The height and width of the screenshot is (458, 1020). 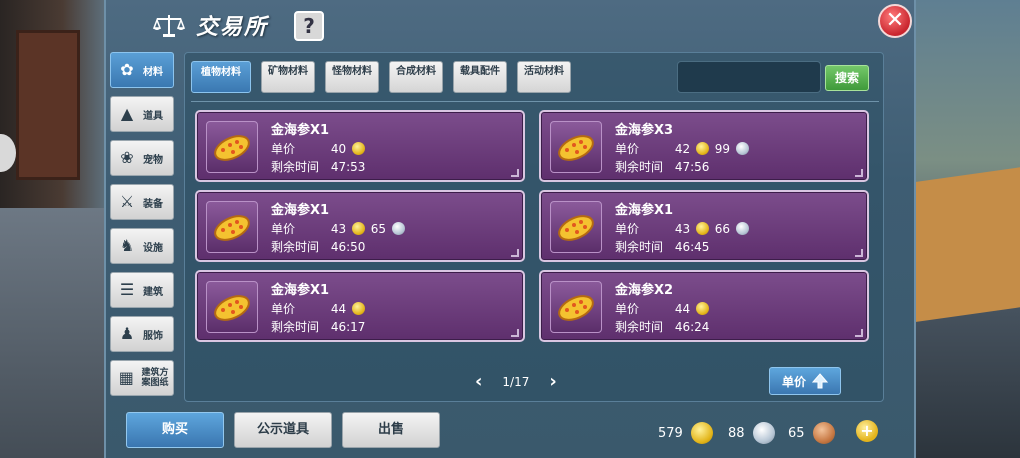 I want to click on search-input, so click(x=749, y=77).